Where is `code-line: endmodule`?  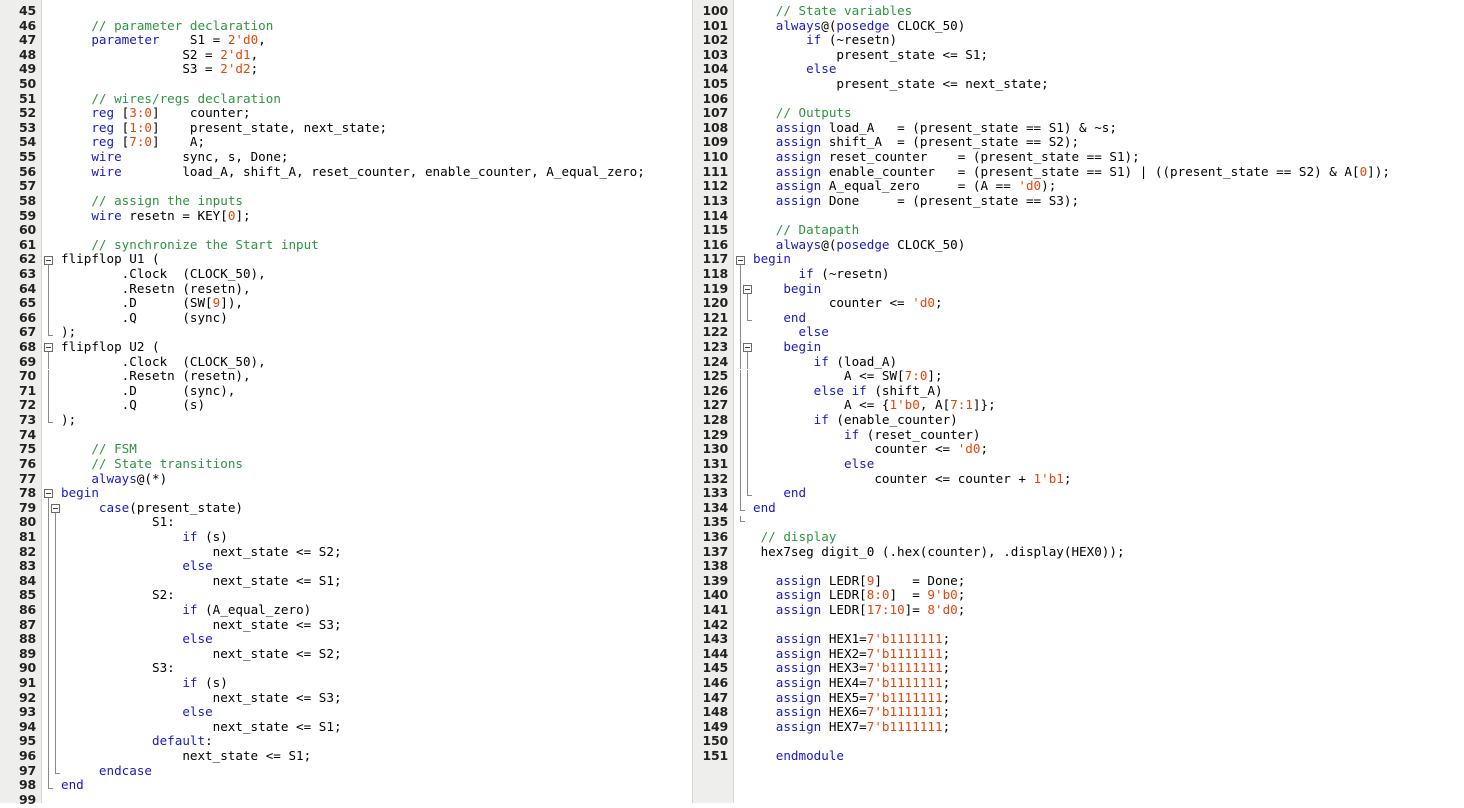
code-line: endmodule is located at coordinates (1107, 756).